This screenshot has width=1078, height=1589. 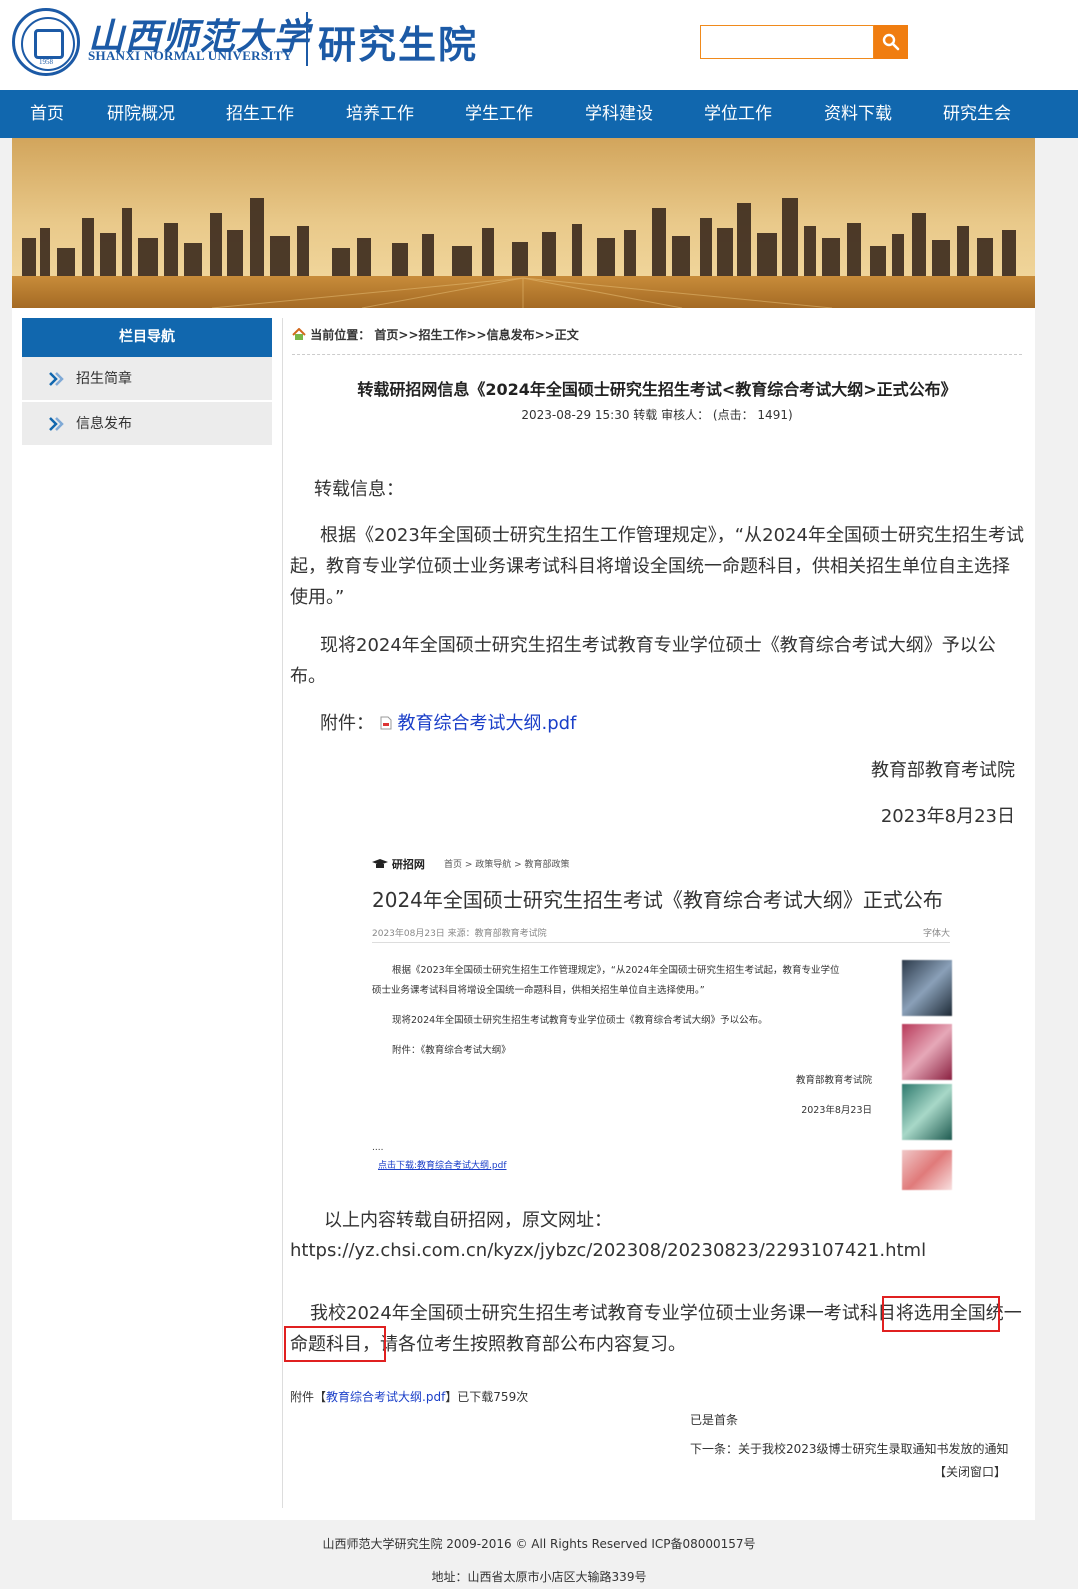 I want to click on nav-students: 学生工作, so click(x=499, y=114).